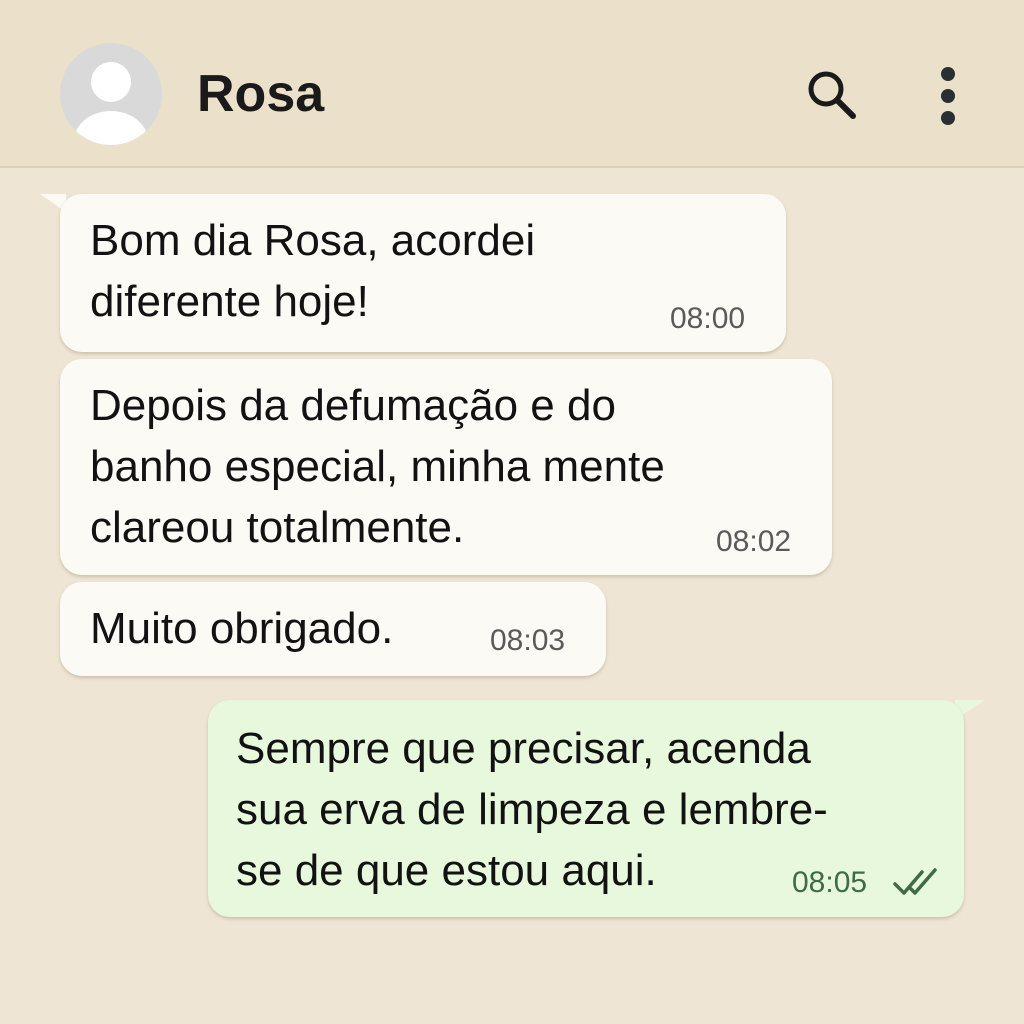 This screenshot has width=1024, height=1024. I want to click on message-time: 08:00, so click(708, 318).